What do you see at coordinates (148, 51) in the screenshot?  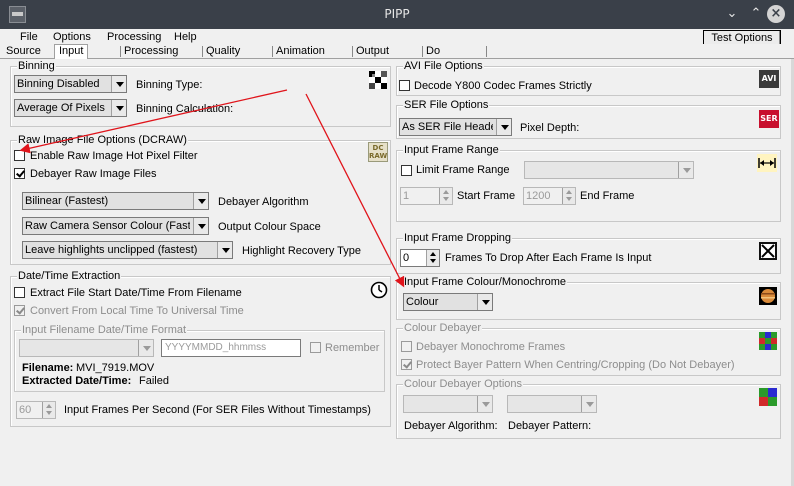 I see `tab-processing: Processing` at bounding box center [148, 51].